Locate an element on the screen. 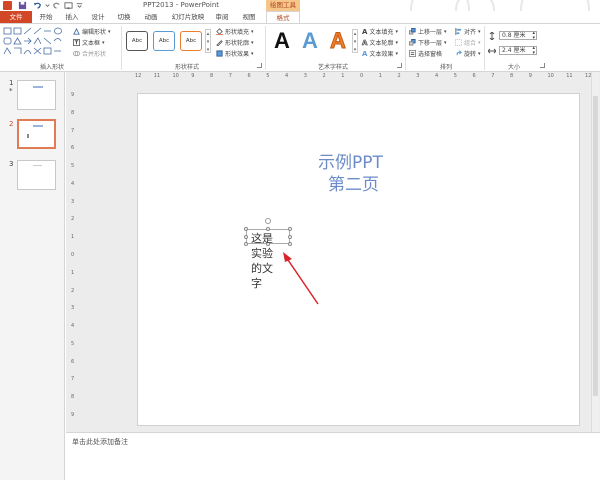 The height and width of the screenshot is (480, 600). text-line-2: 实验 is located at coordinates (262, 253).